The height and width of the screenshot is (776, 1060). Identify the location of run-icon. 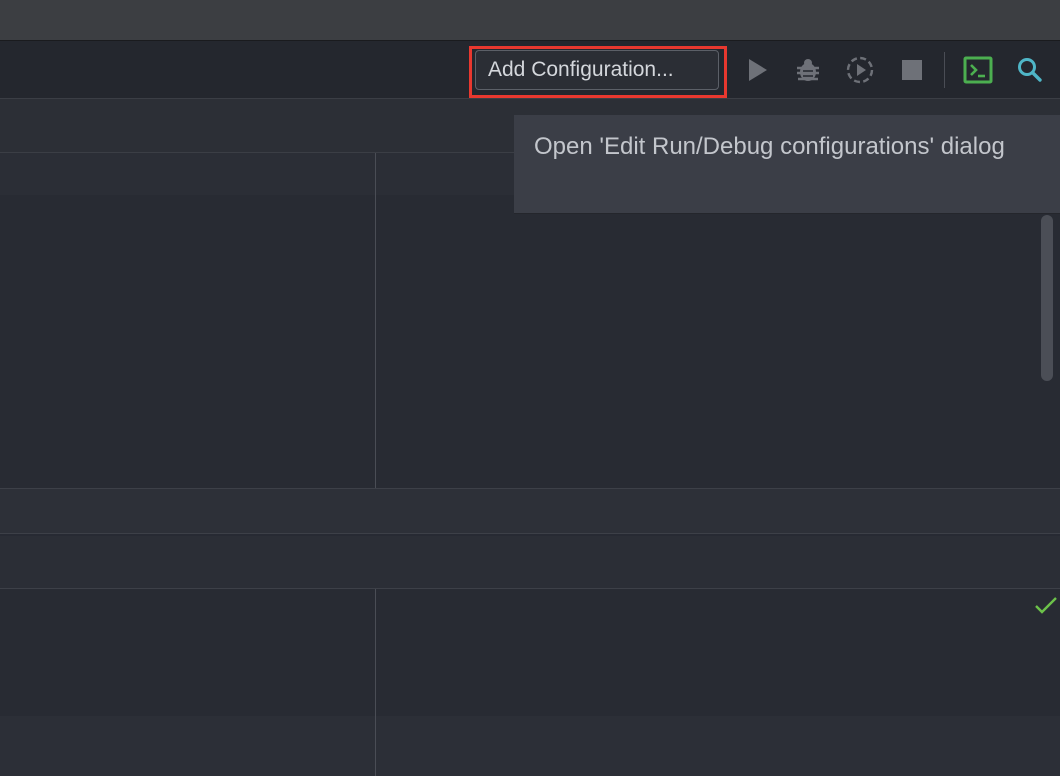
(758, 70).